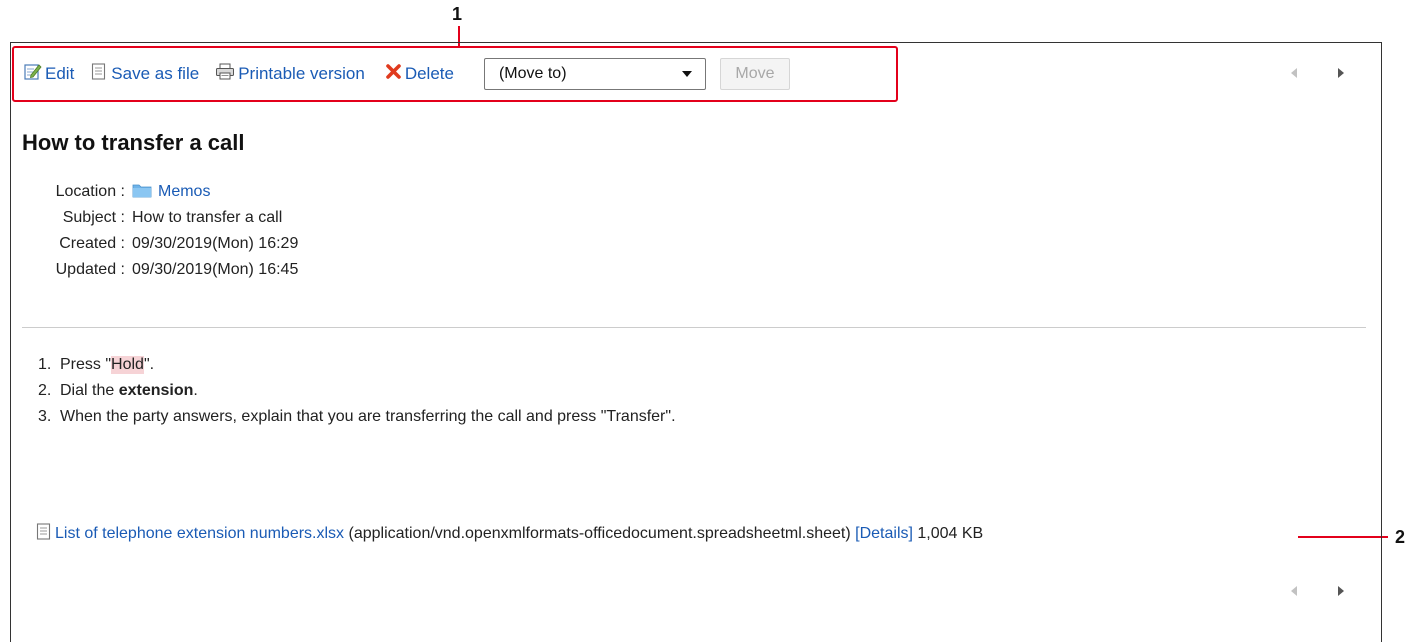 Image resolution: width=1421 pixels, height=642 pixels. What do you see at coordinates (133, 142) in the screenshot?
I see `memo-title: How to transfer a call` at bounding box center [133, 142].